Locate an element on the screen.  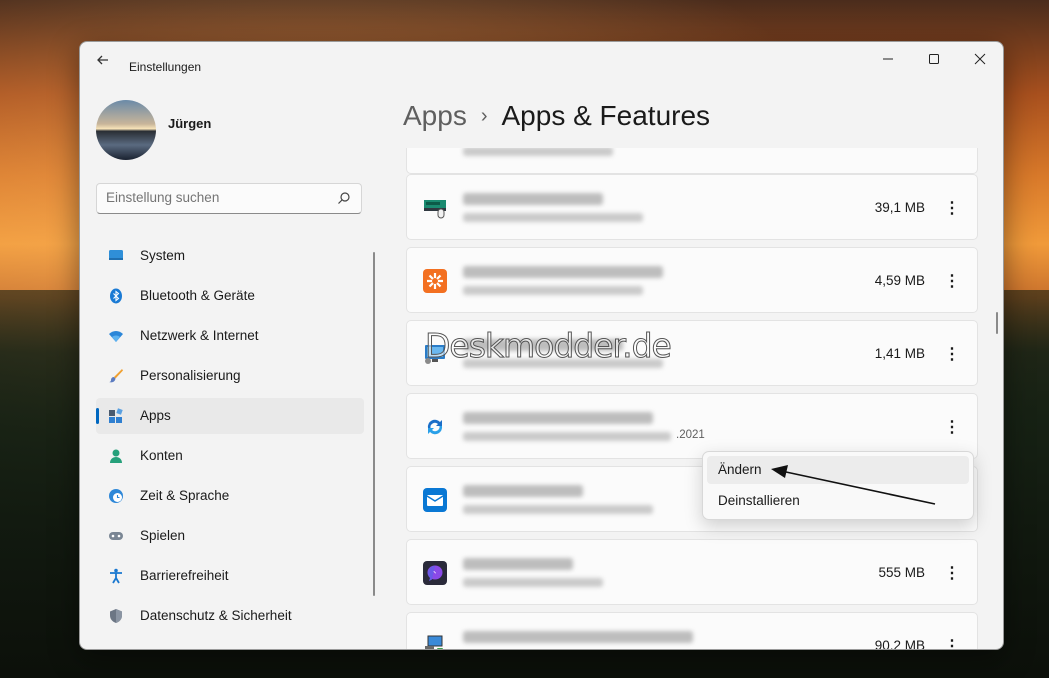
list-item: 555 MB ⋮ is located at coordinates (692, 572).